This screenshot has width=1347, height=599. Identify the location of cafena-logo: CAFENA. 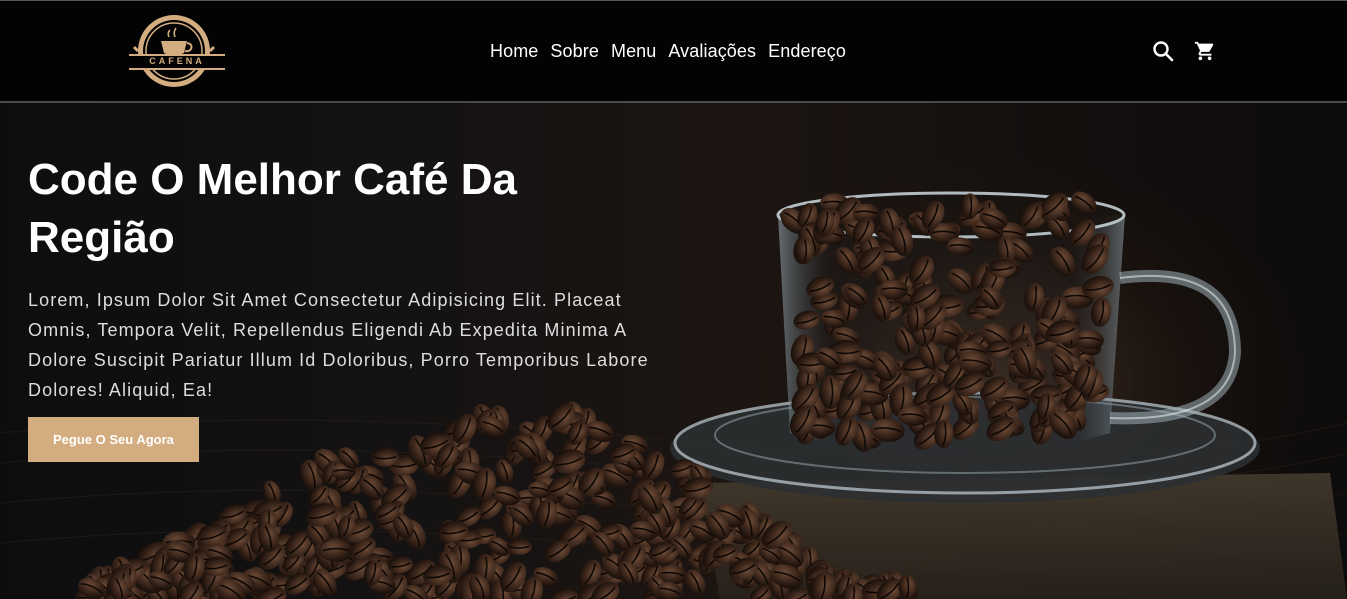
(178, 51).